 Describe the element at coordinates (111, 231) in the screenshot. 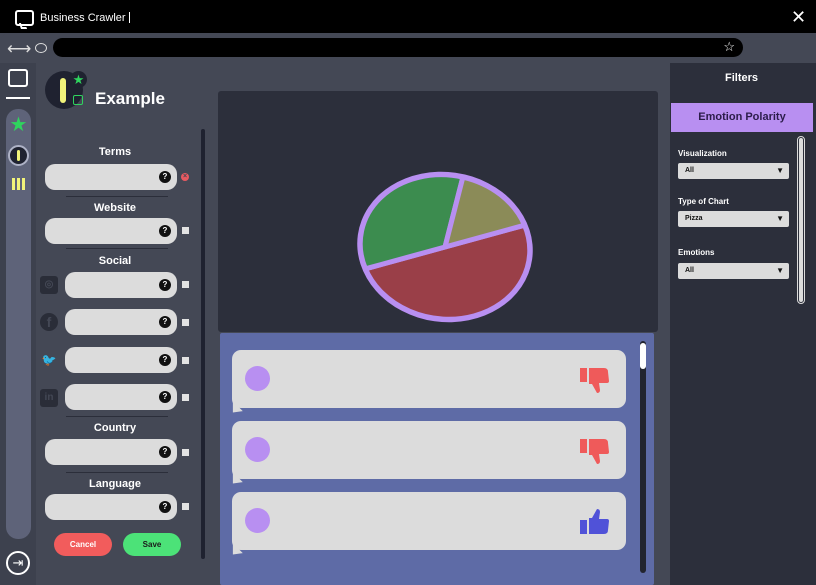

I see `website-input: ?` at that location.